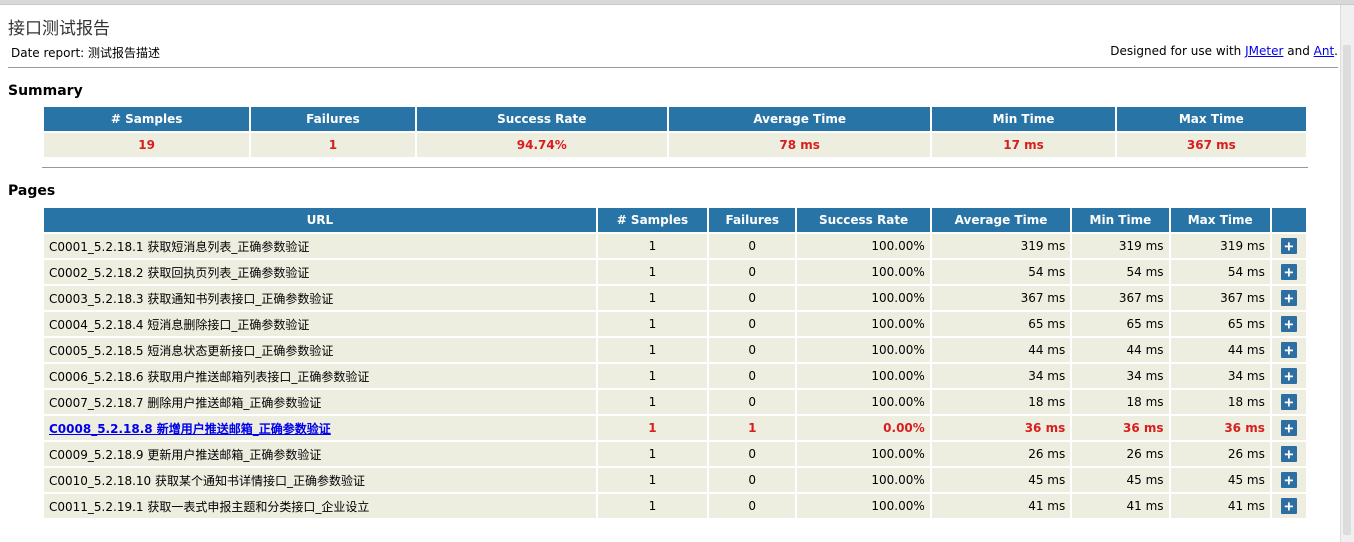 Image resolution: width=1354 pixels, height=542 pixels. I want to click on row-max-time: 36 ms, so click(1220, 428).